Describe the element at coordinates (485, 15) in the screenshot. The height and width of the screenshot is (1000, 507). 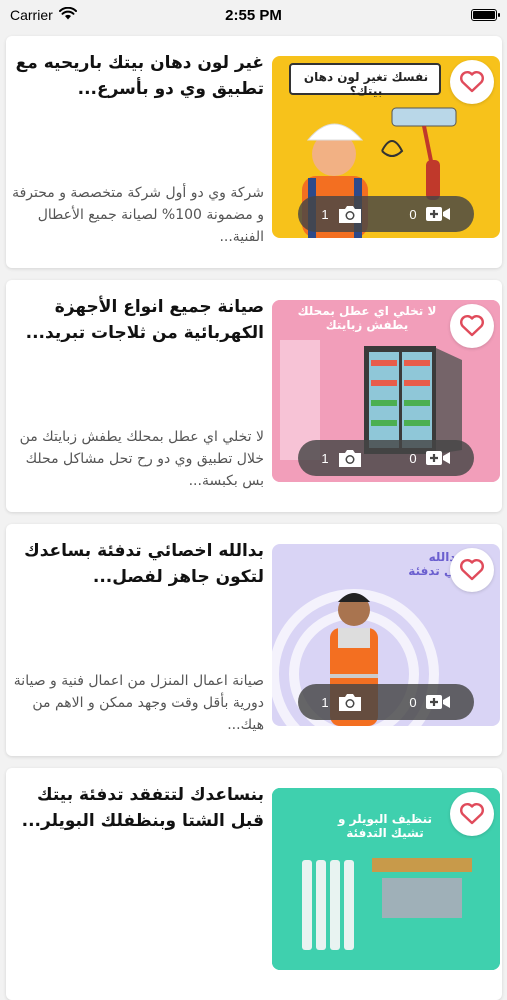
I see `battery-icon` at that location.